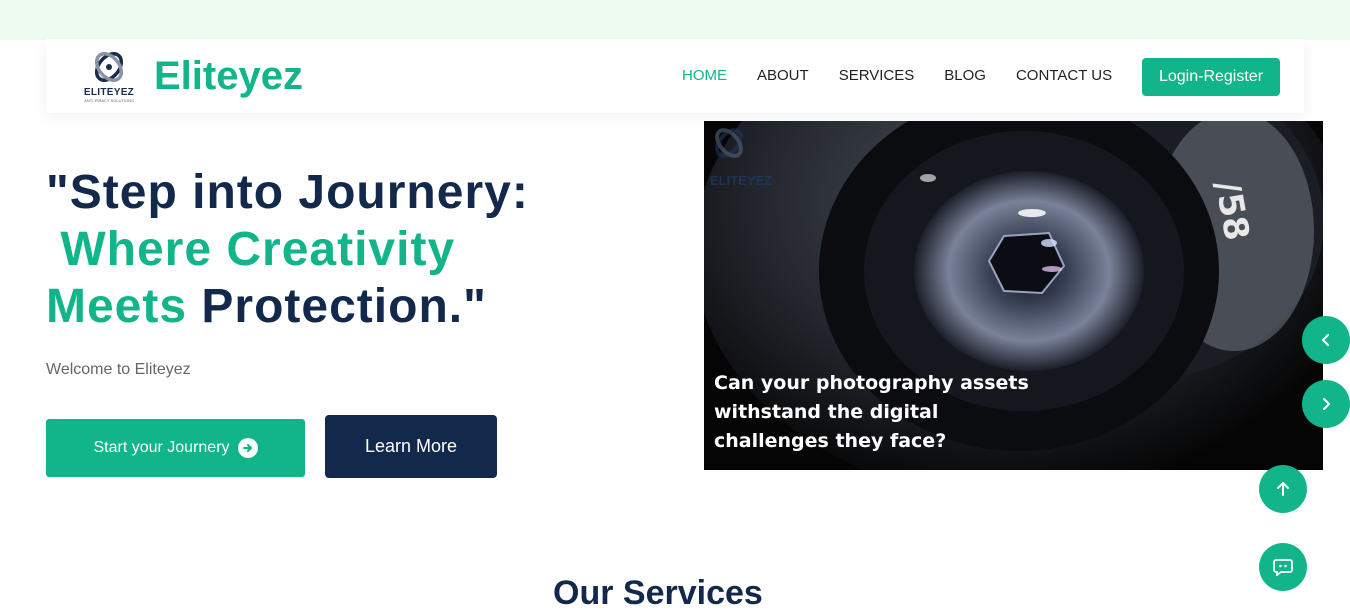 Image resolution: width=1350 pixels, height=613 pixels. What do you see at coordinates (783, 75) in the screenshot?
I see `nav-about: ABOUT` at bounding box center [783, 75].